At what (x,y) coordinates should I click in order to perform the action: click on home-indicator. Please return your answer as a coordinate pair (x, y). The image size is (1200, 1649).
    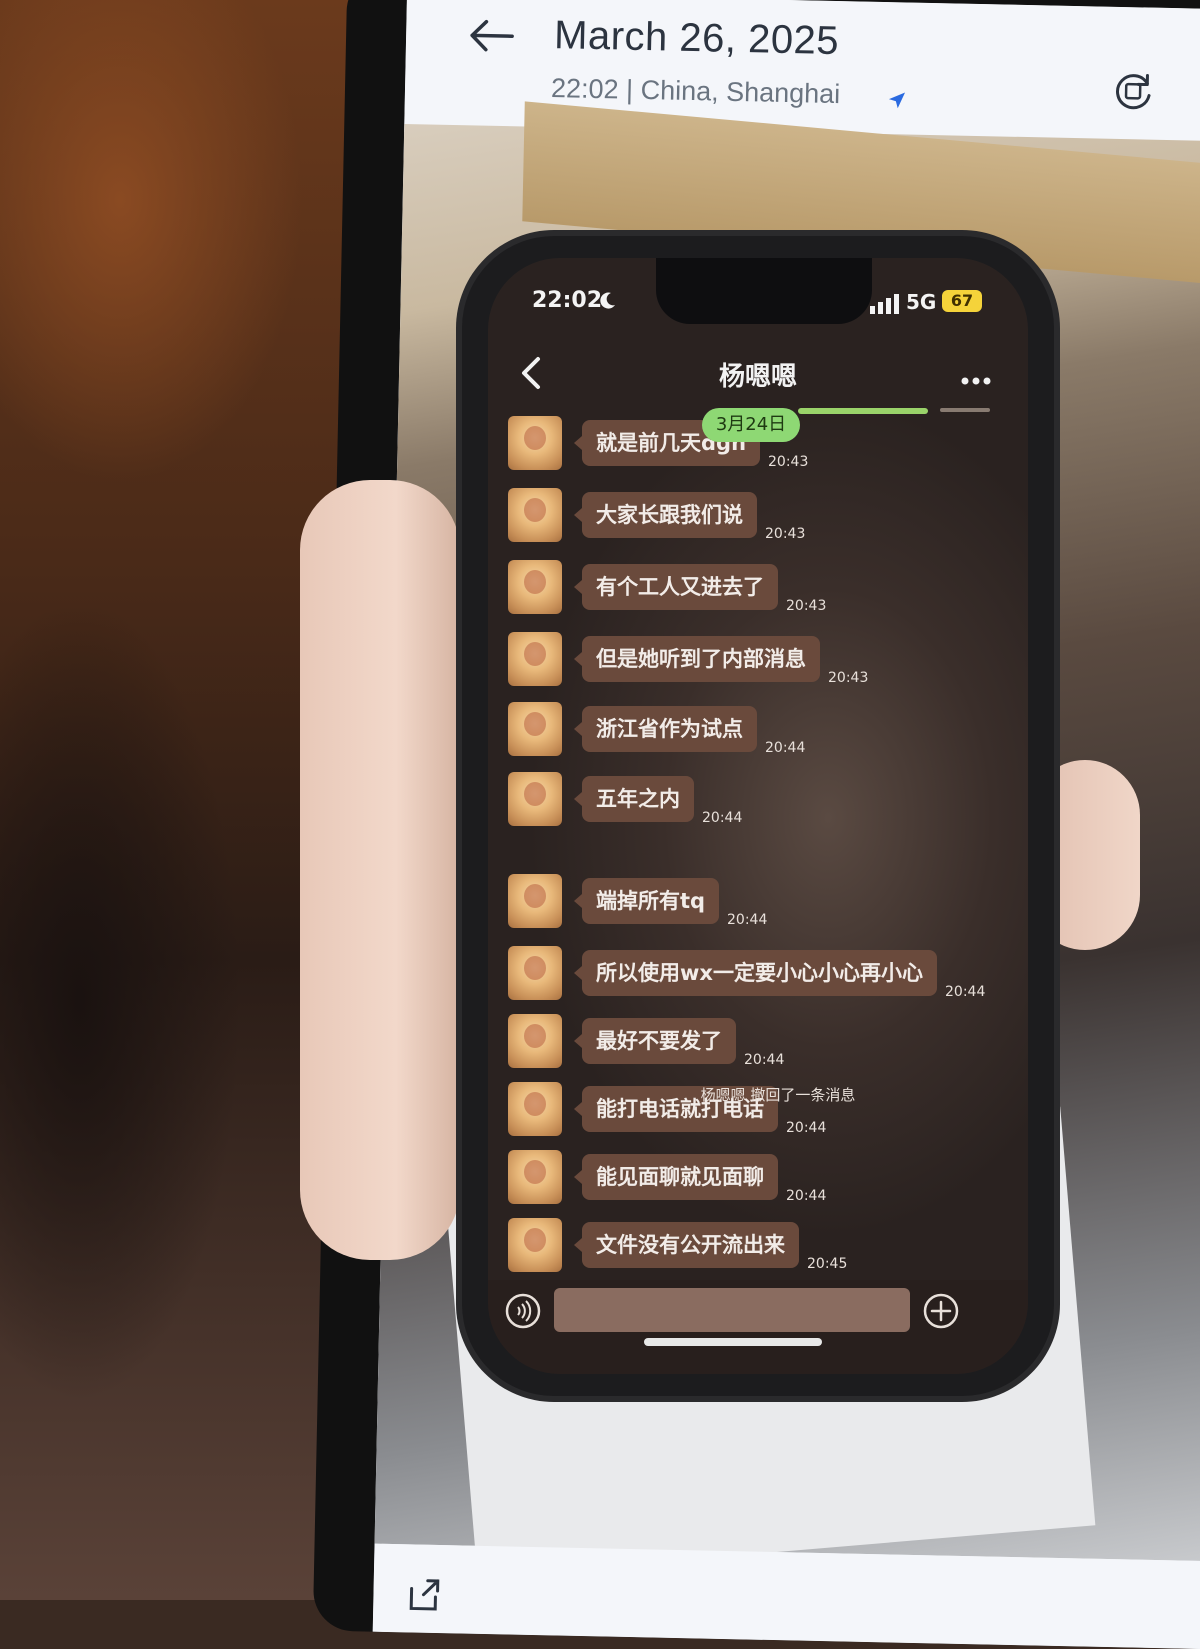
    Looking at the image, I should click on (733, 1342).